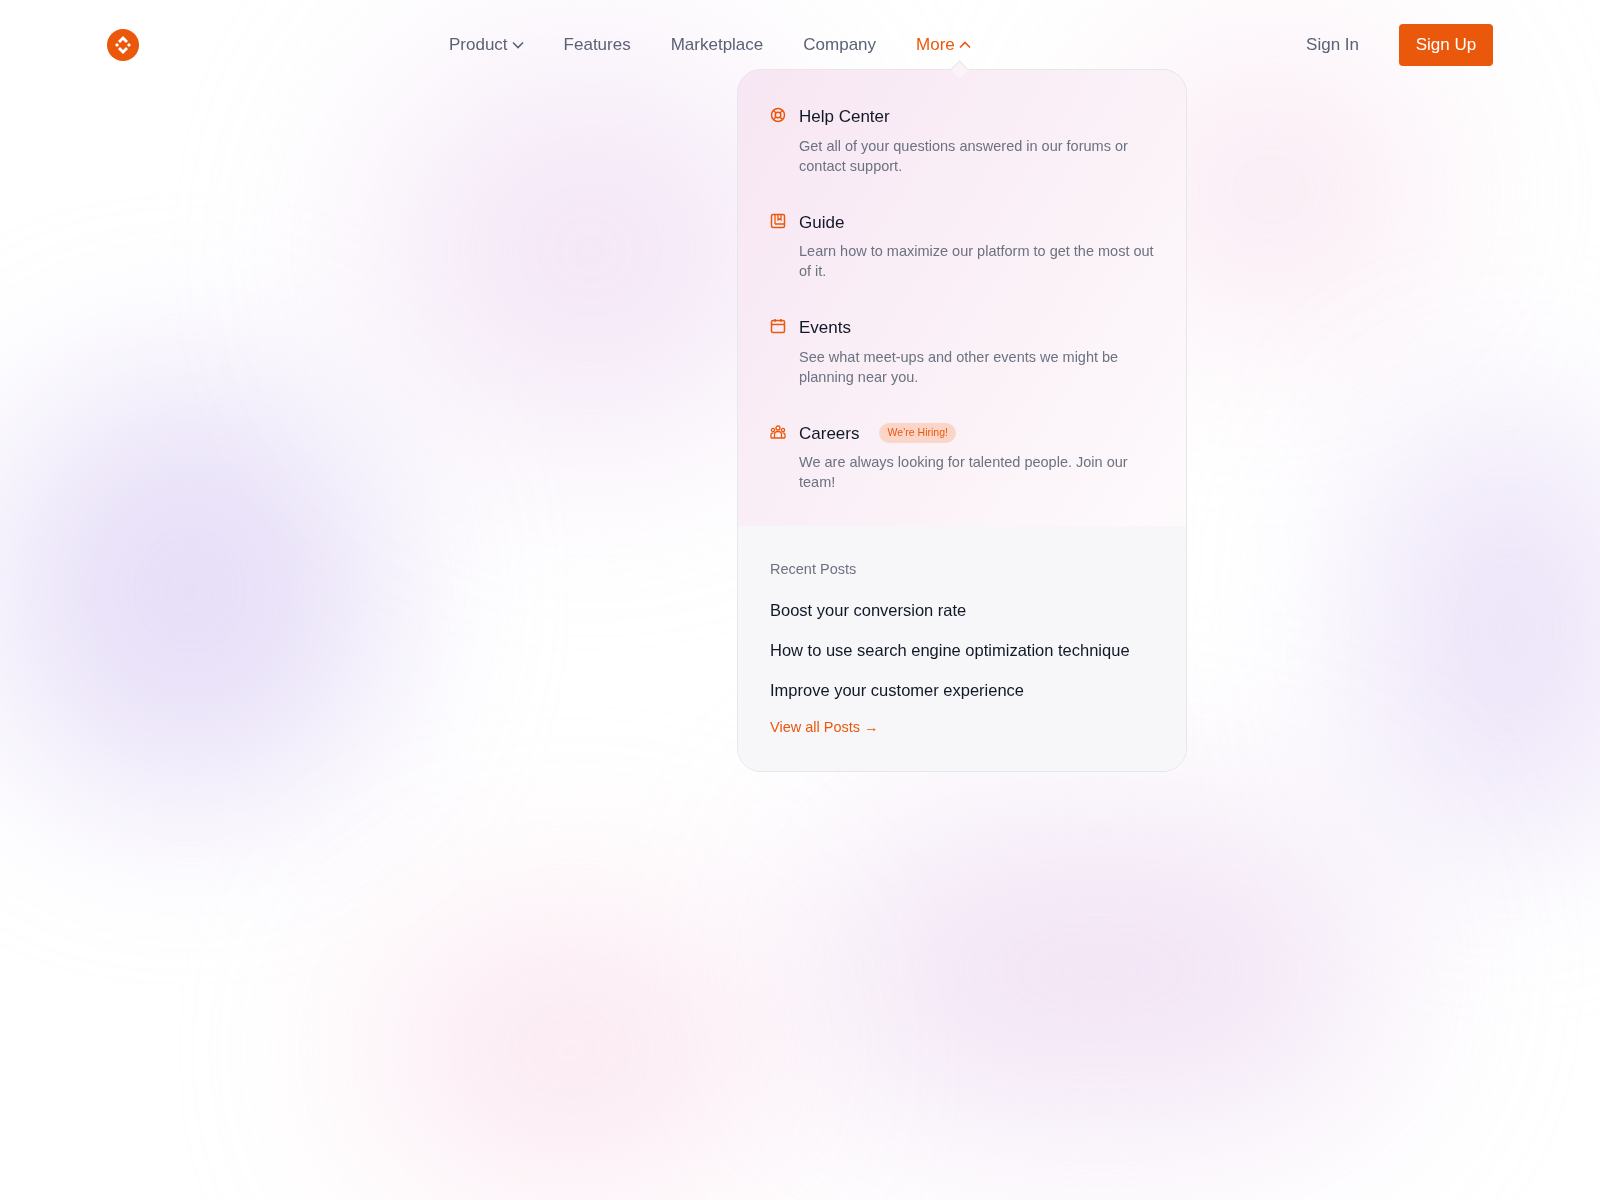  Describe the element at coordinates (962, 609) in the screenshot. I see `post-link: Boost your conversion rate` at that location.